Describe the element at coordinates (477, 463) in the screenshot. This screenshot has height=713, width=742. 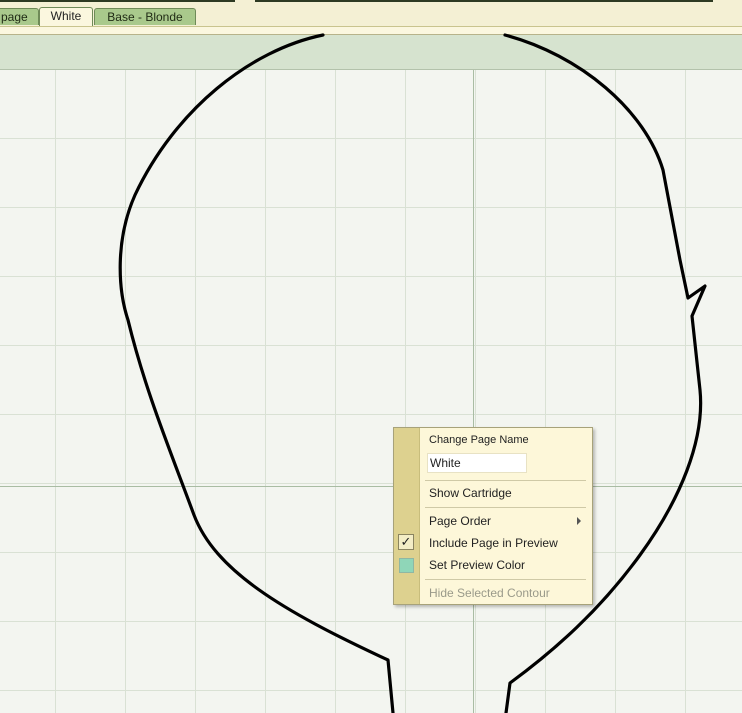
I see `page-name-input` at that location.